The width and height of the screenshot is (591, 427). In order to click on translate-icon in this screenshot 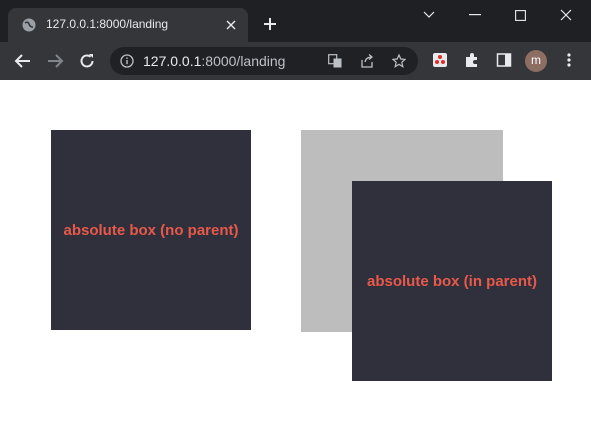, I will do `click(335, 61)`.